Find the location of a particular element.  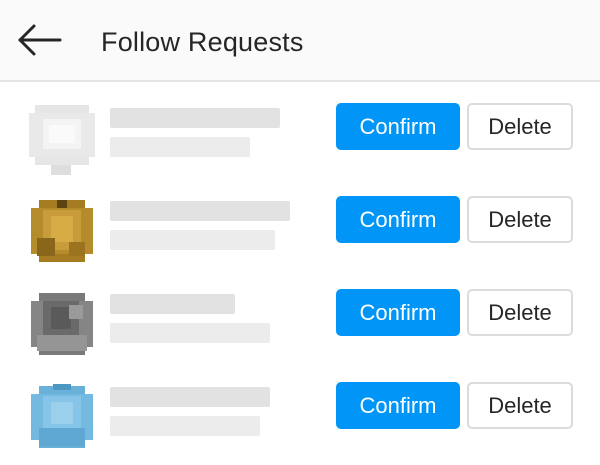

arrow-left-icon is located at coordinates (40, 40).